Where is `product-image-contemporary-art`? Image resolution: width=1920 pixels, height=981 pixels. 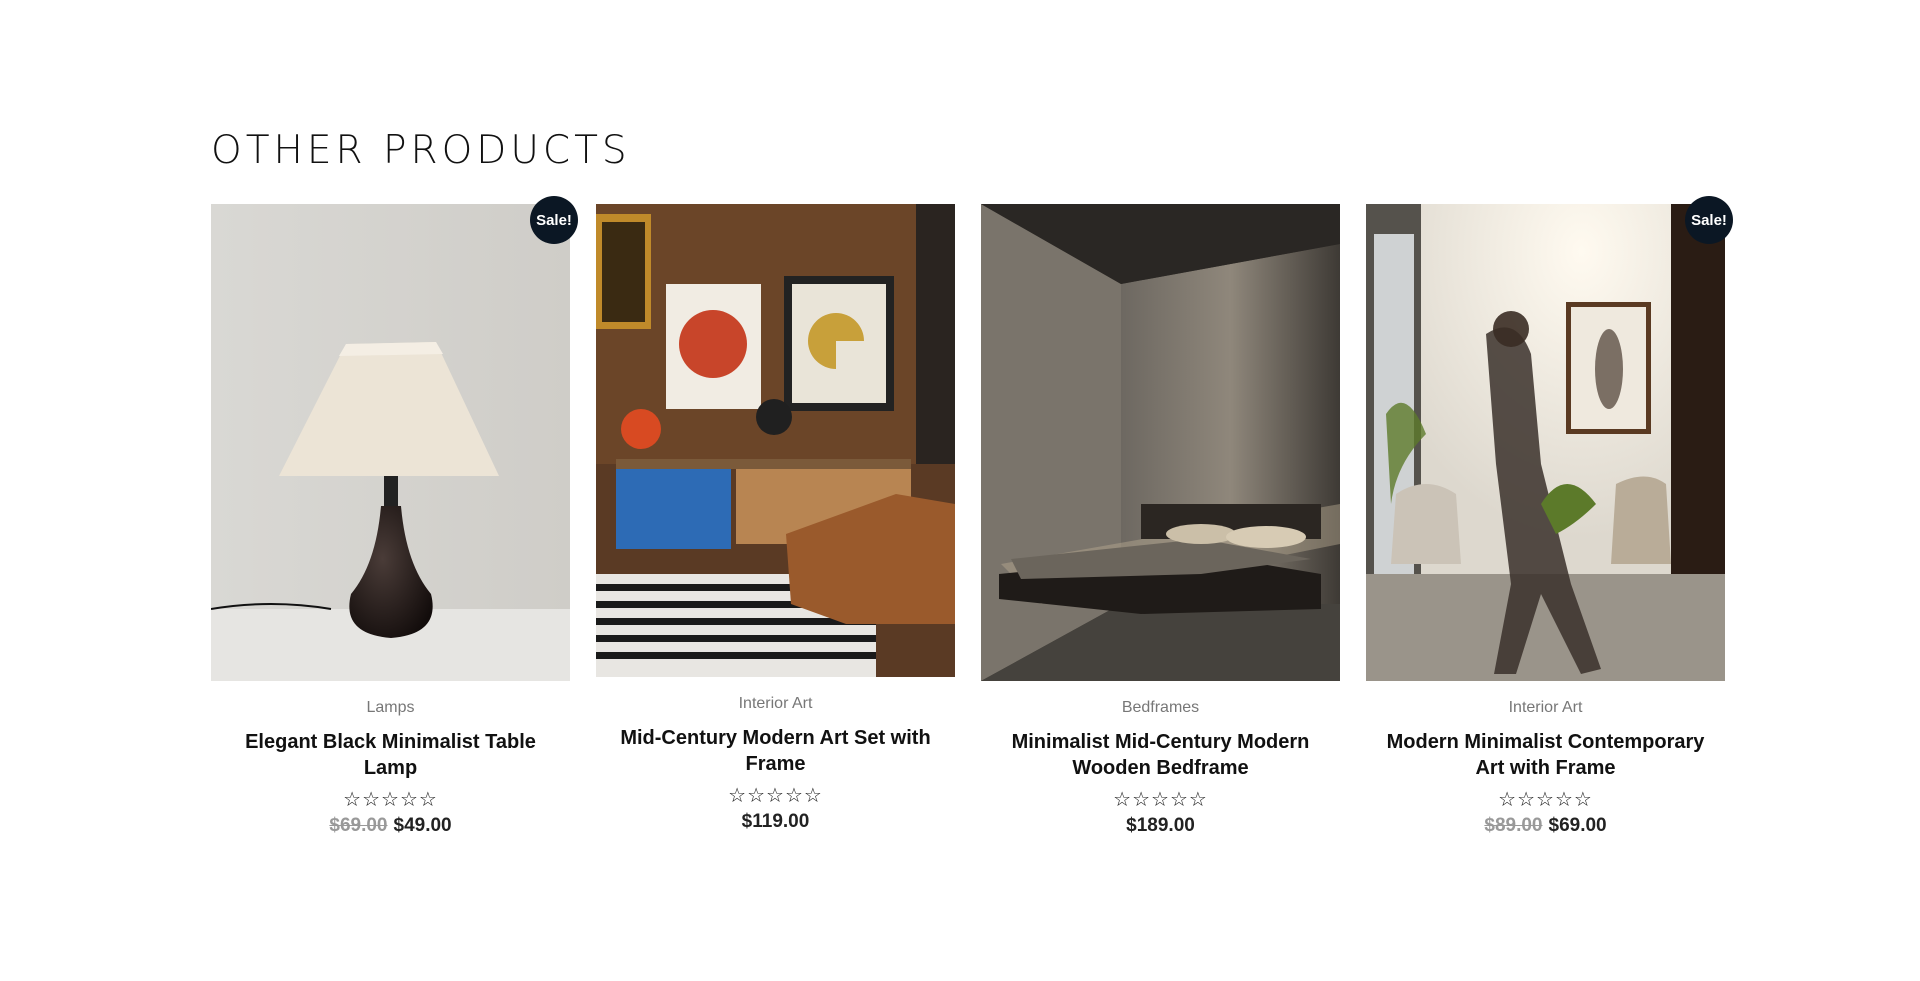
product-image-contemporary-art is located at coordinates (1545, 442).